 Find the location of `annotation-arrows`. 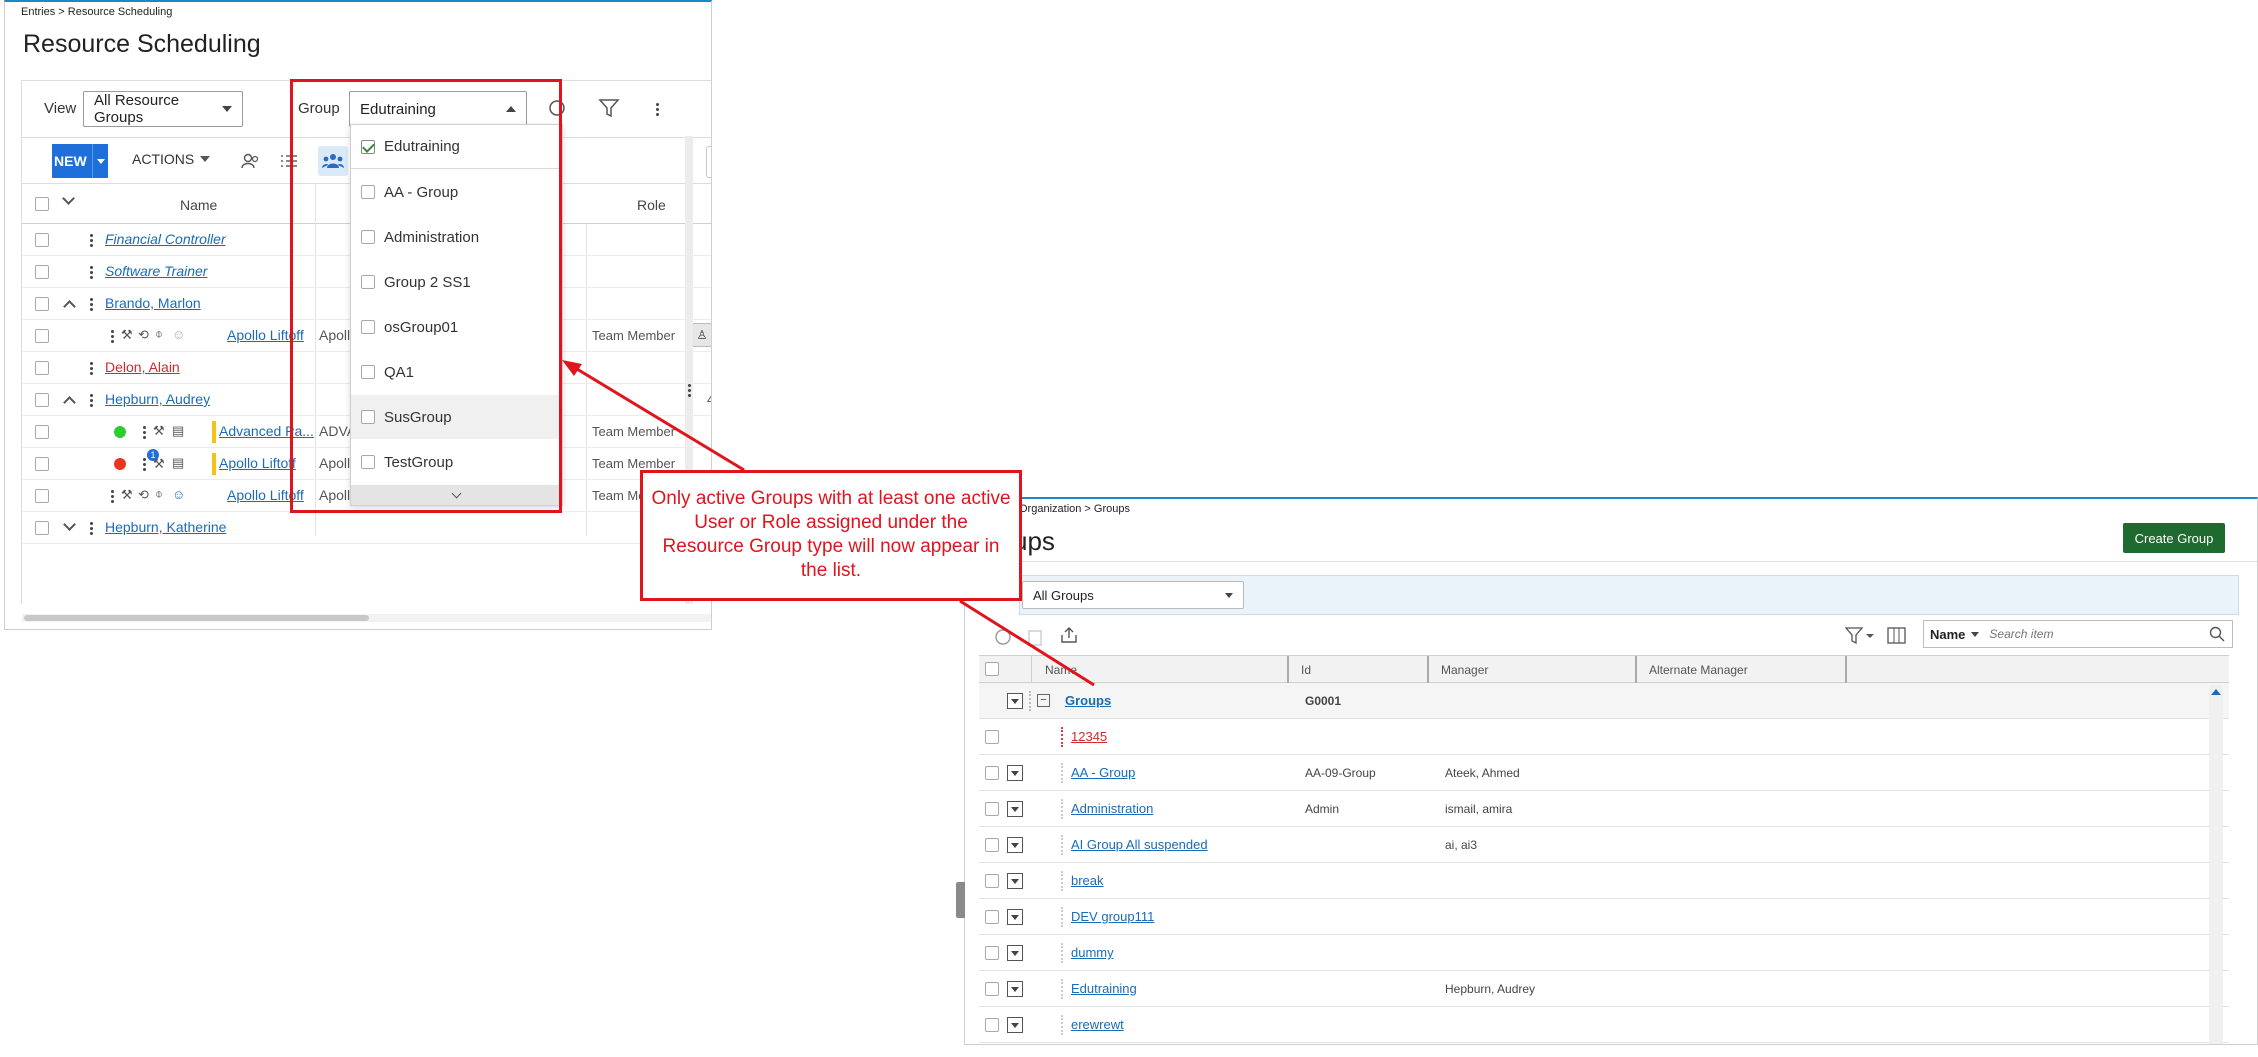

annotation-arrows is located at coordinates (828, 523).